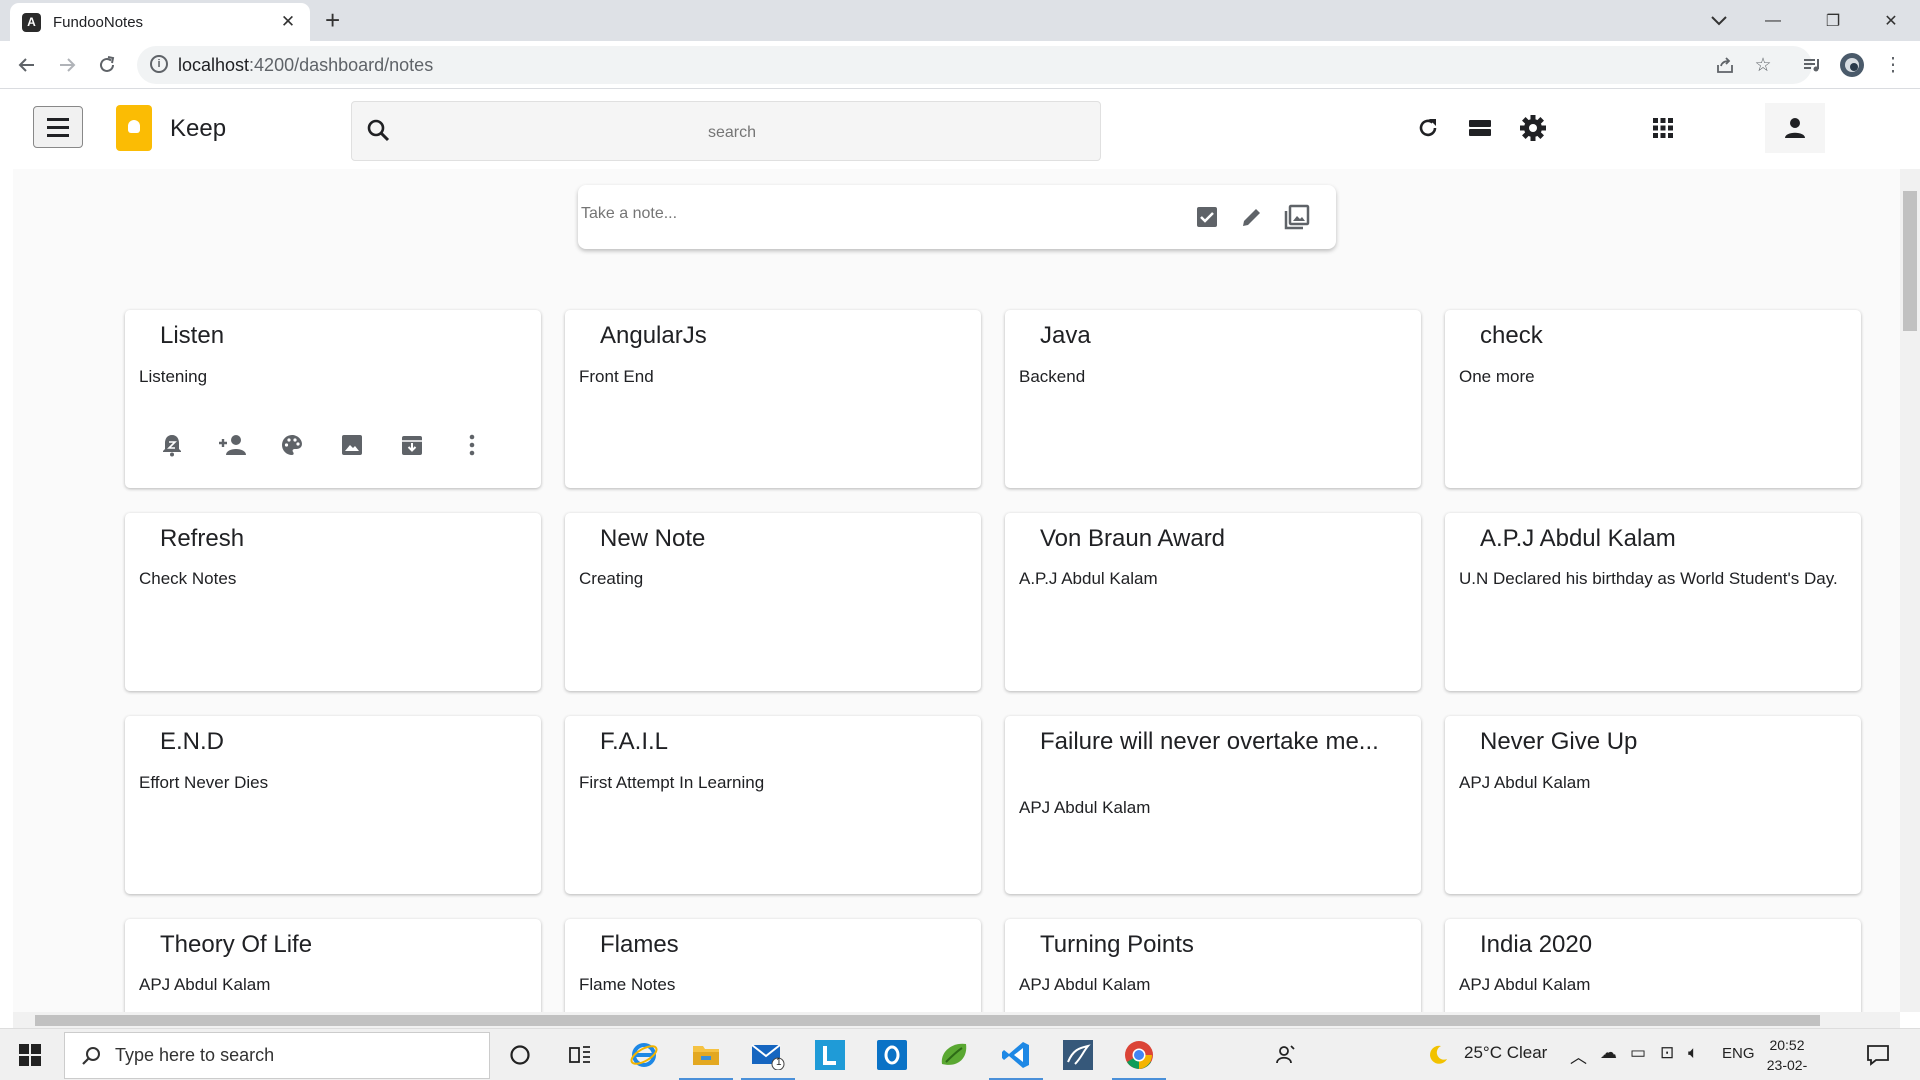 The height and width of the screenshot is (1080, 1920). I want to click on reading-list-icon, so click(1812, 65).